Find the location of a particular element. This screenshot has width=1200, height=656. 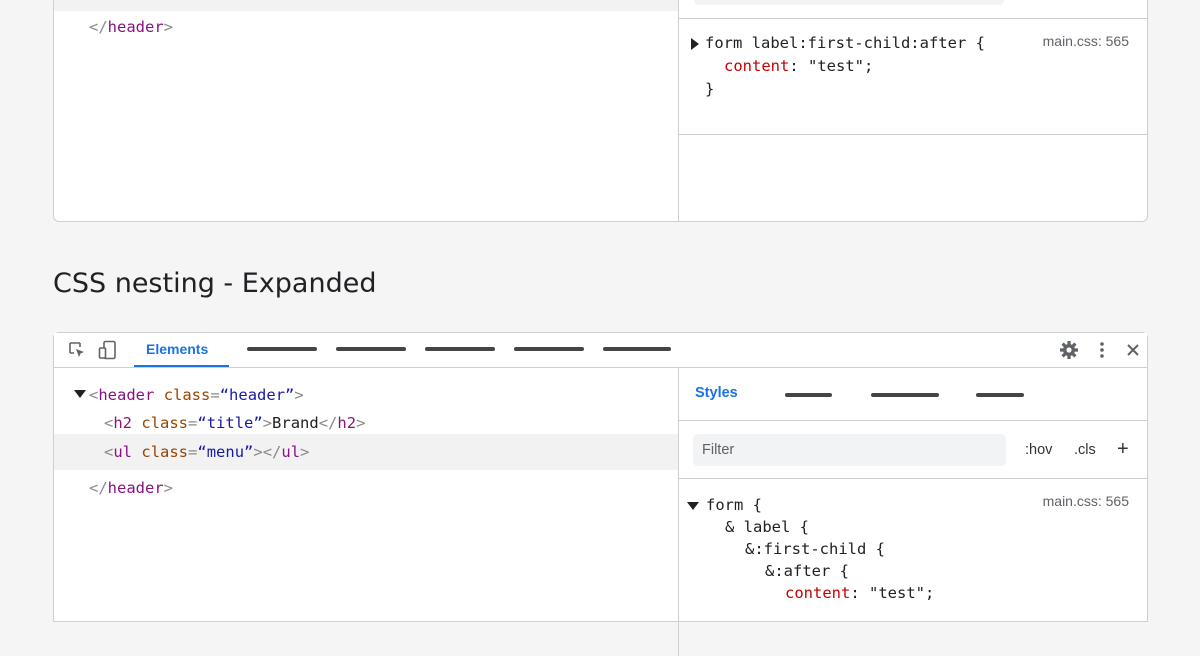

css-nested-l3: &:first-child { is located at coordinates (815, 549).